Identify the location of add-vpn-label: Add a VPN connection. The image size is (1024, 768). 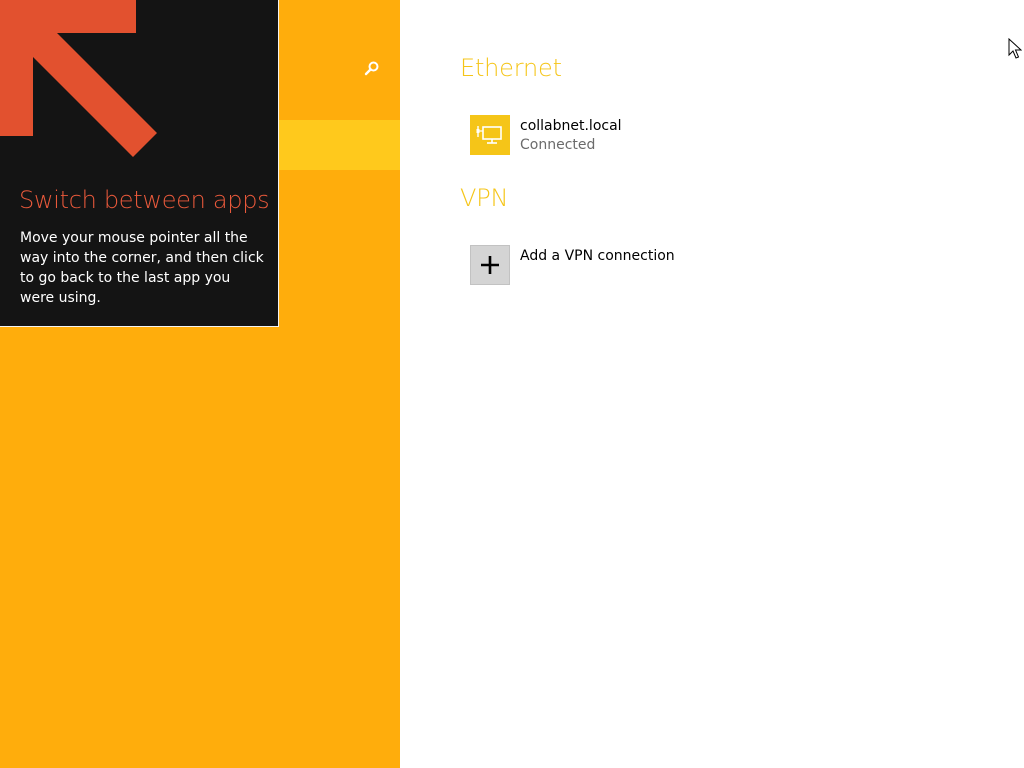
(597, 256).